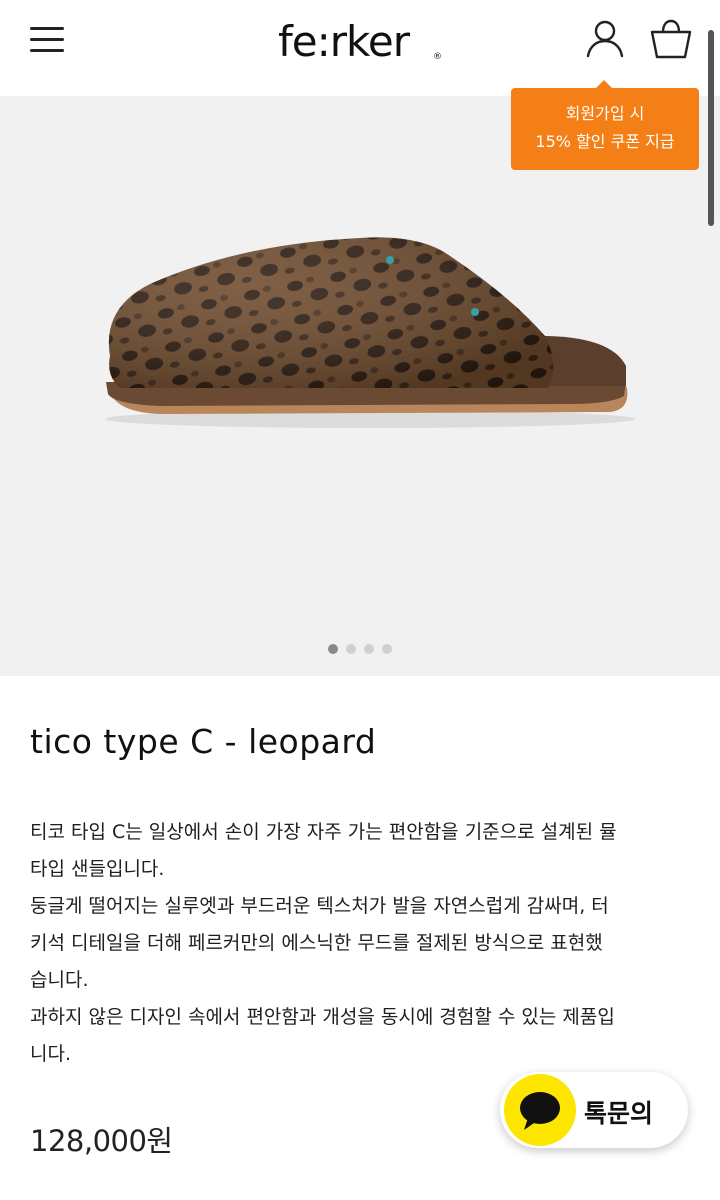 The height and width of the screenshot is (1200, 720). I want to click on product-image, so click(370, 331).